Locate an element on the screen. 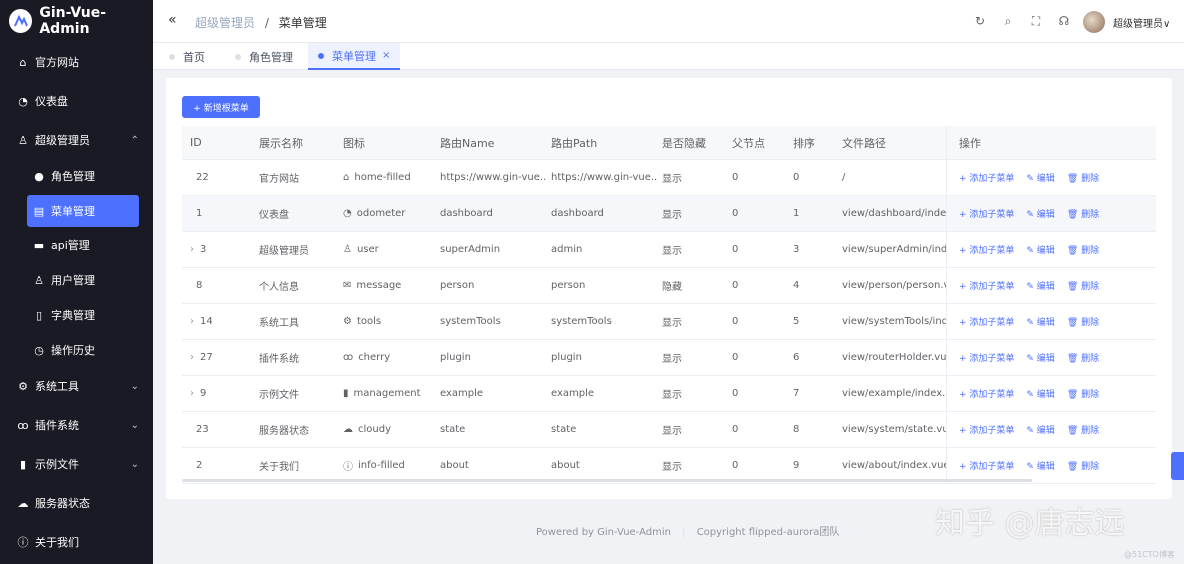  cell-name: 关于我们 is located at coordinates (279, 467).